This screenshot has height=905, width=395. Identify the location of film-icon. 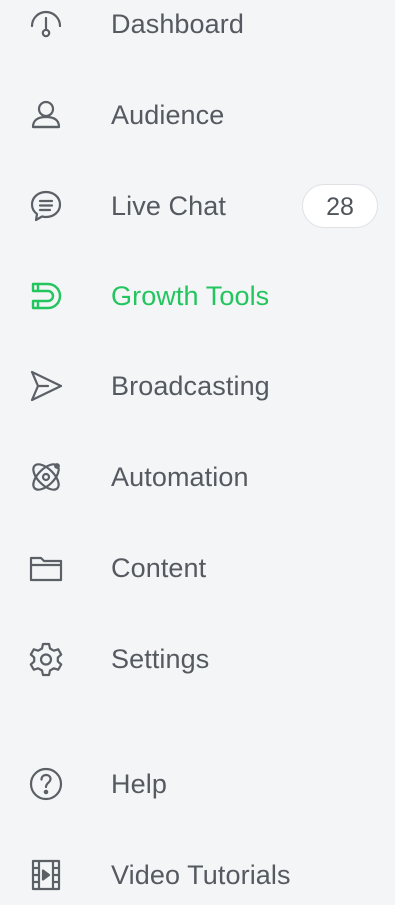
(46, 875).